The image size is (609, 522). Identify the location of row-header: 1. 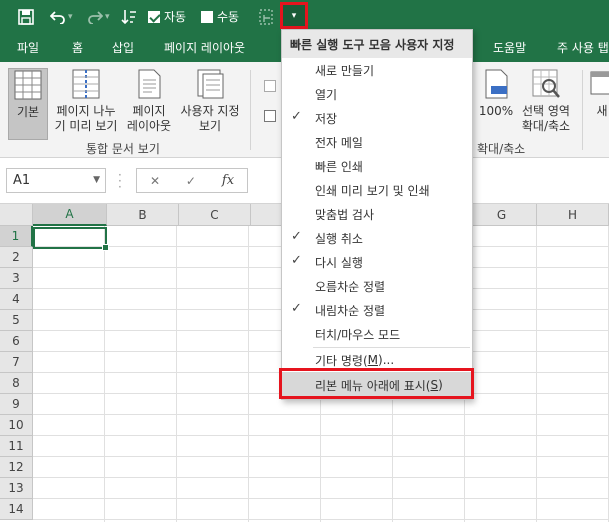
(16, 236).